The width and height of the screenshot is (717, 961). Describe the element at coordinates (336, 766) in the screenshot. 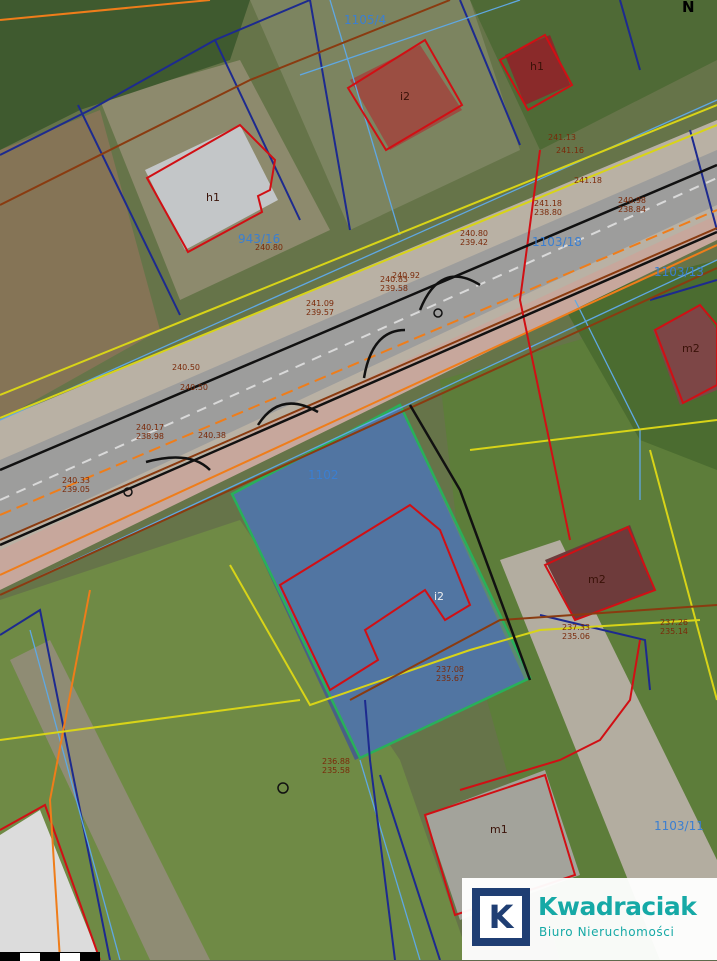

I see `elevation-label: 236.88 235.58` at that location.